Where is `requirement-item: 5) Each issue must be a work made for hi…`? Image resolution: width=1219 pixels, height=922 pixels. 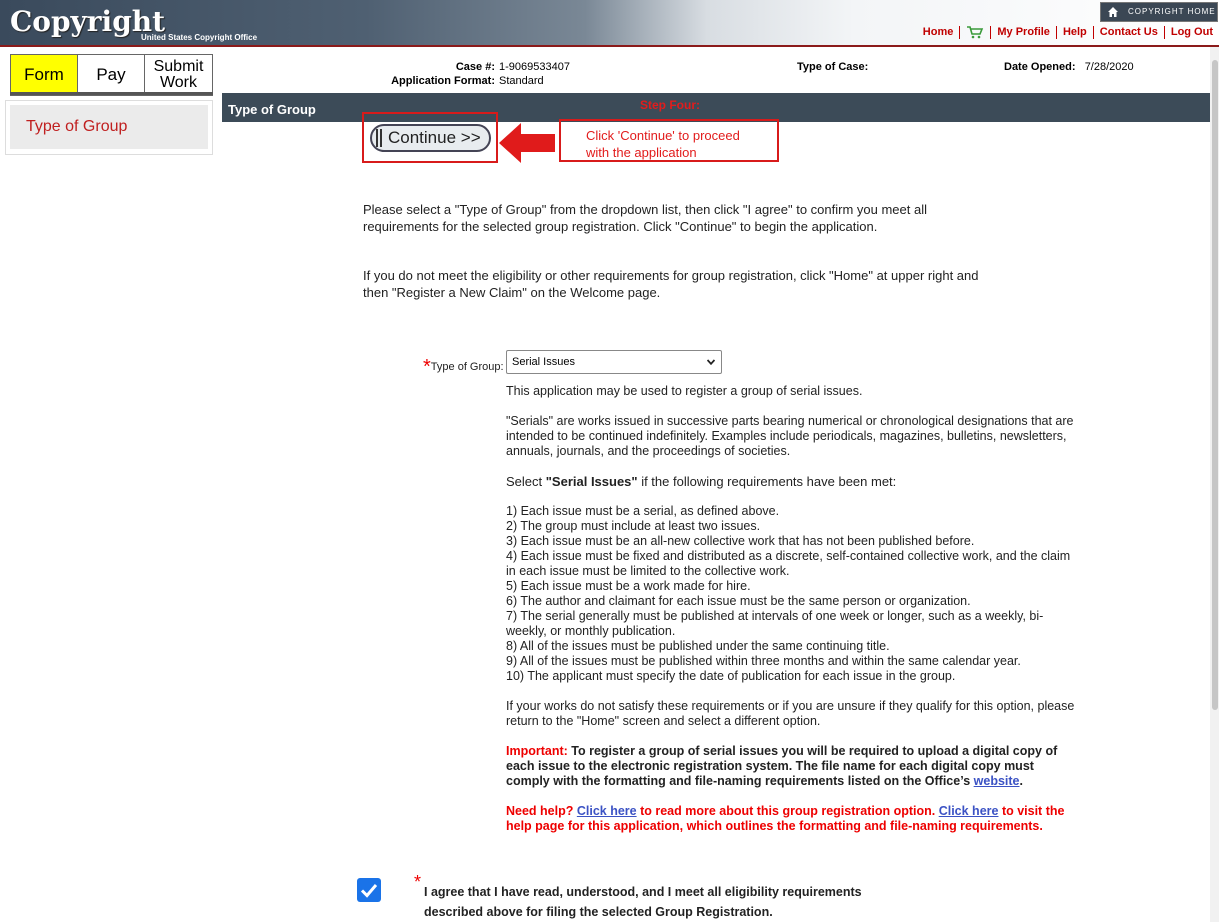 requirement-item: 5) Each issue must be a work made for hi… is located at coordinates (628, 586).